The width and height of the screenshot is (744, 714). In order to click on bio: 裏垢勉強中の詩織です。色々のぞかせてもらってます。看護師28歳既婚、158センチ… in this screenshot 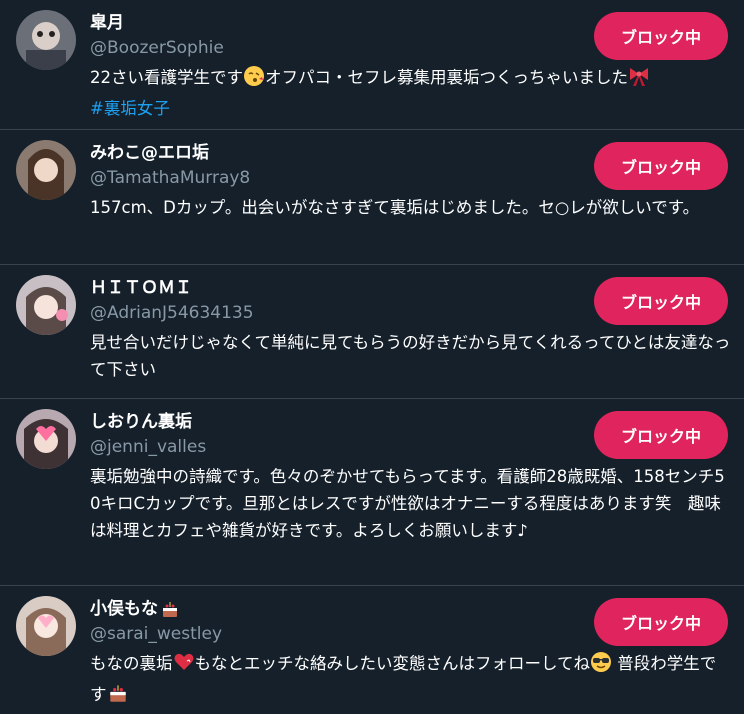, I will do `click(407, 503)`.